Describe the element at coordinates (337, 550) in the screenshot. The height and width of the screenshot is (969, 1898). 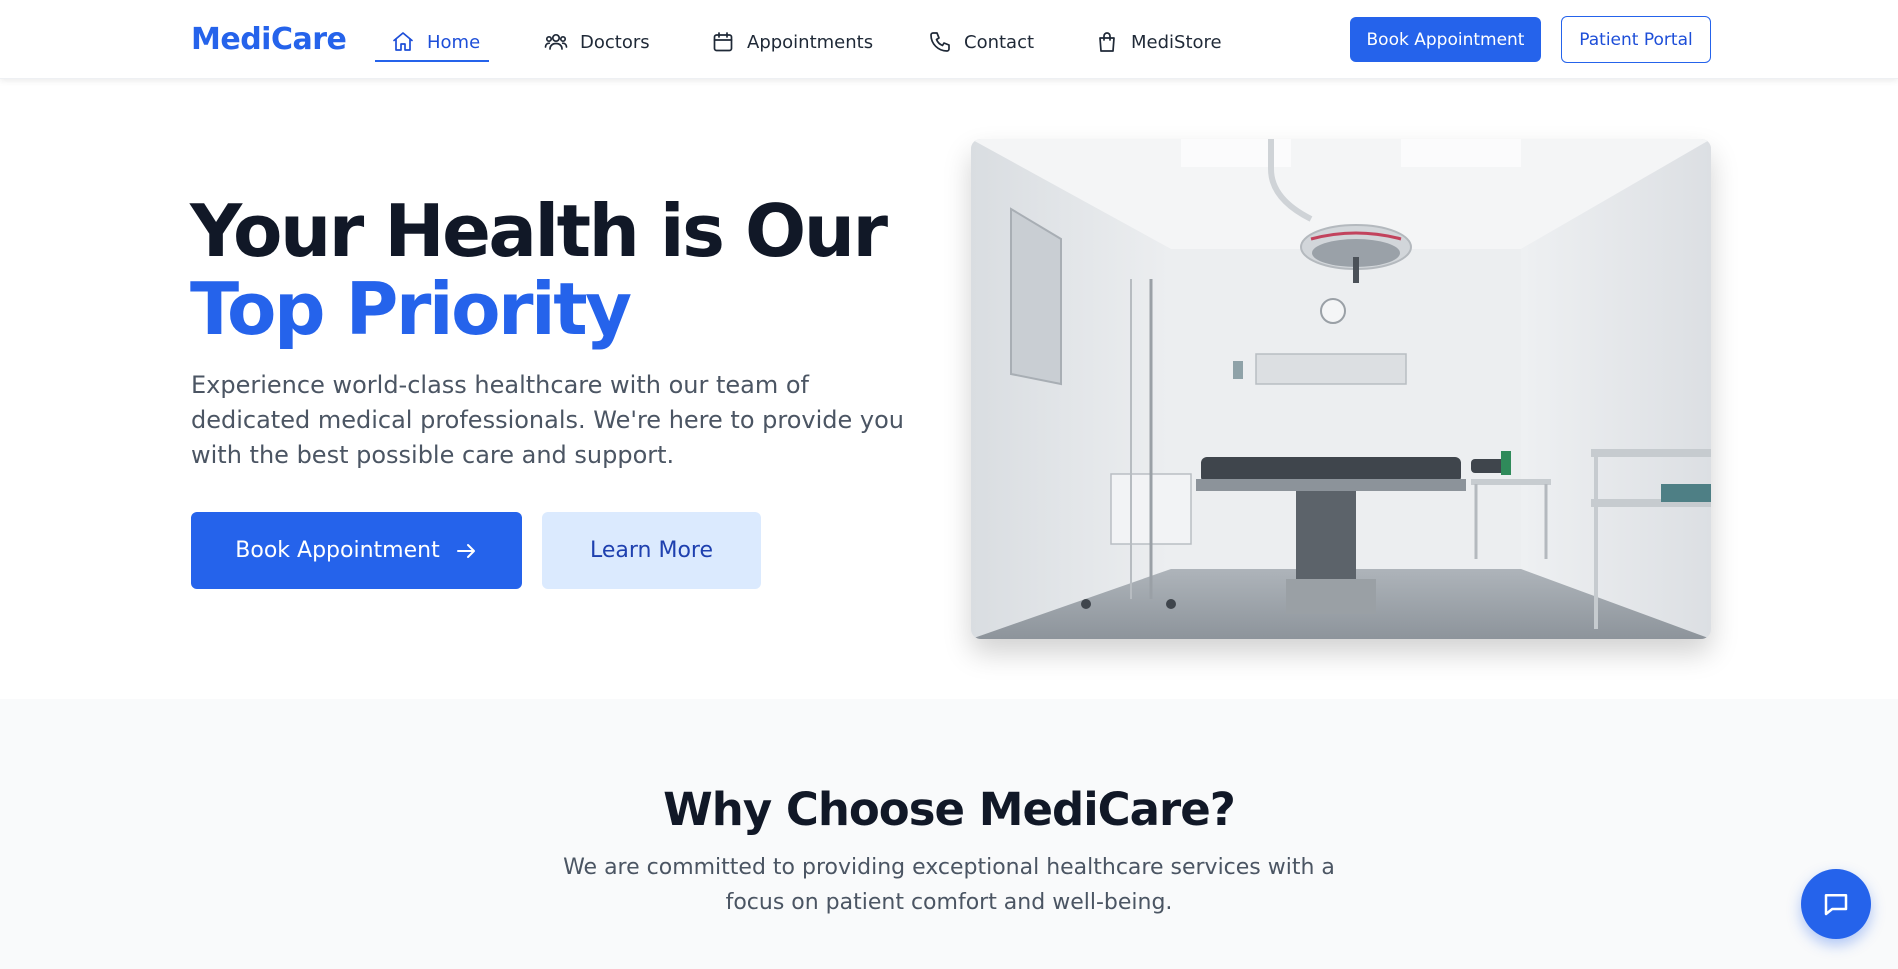
I see `hero-book-label: Book Appointment` at that location.